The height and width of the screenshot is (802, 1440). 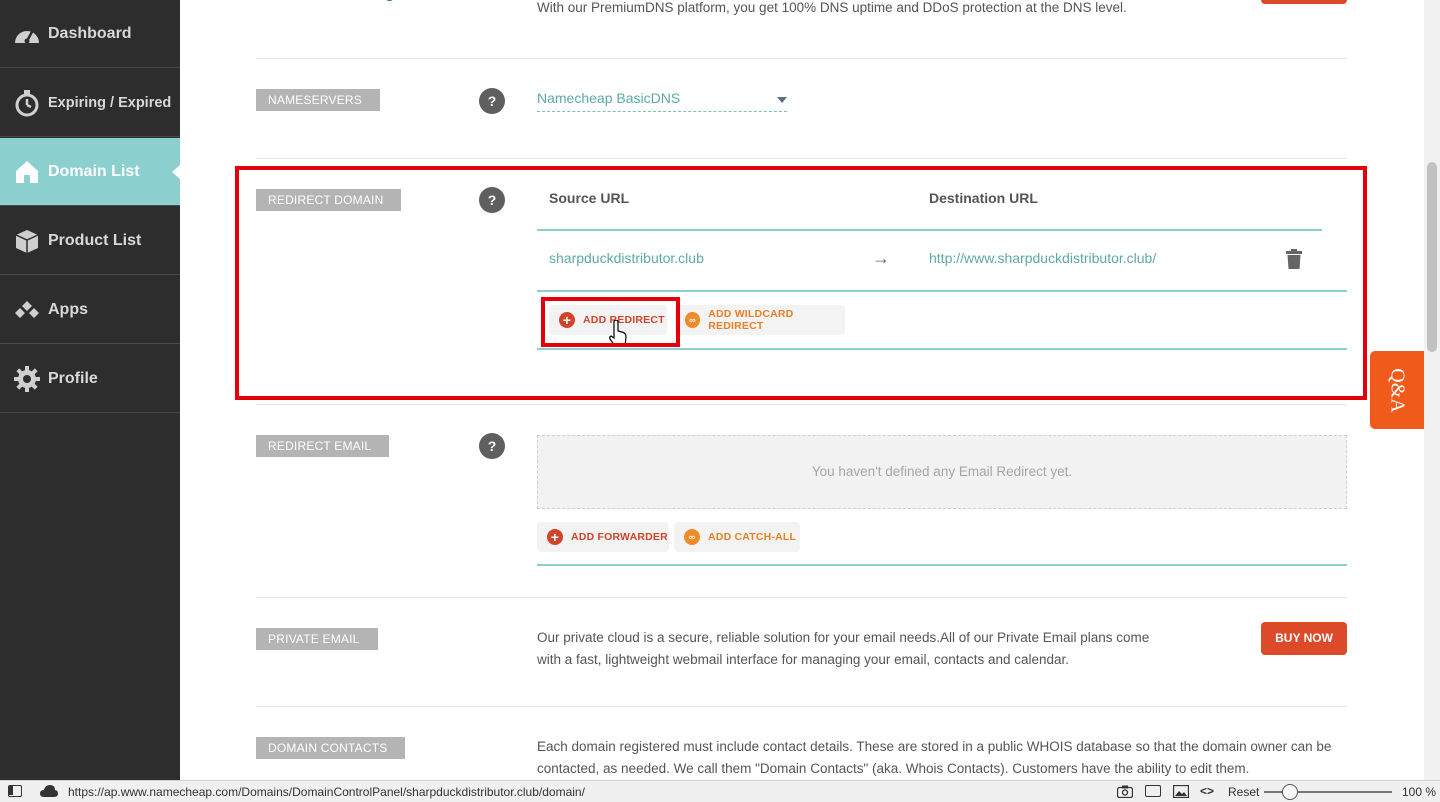 I want to click on sidebar-item-label: Product List, so click(x=95, y=240).